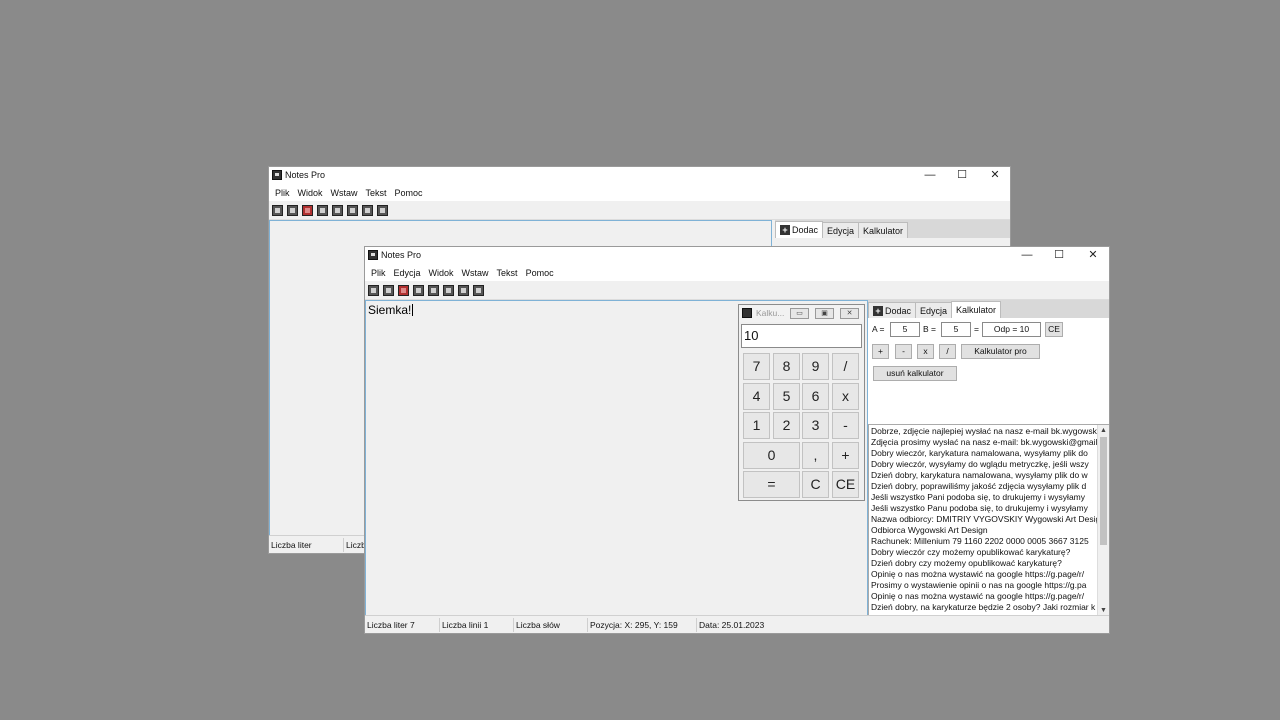  I want to click on window-title: Notes Pro, so click(305, 175).